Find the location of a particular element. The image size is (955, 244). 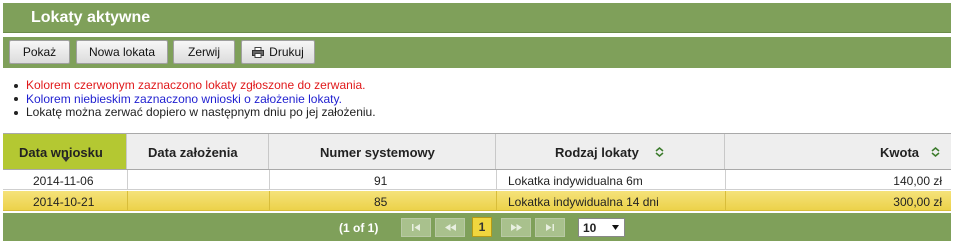

page-info: (1 of 1) is located at coordinates (359, 228).